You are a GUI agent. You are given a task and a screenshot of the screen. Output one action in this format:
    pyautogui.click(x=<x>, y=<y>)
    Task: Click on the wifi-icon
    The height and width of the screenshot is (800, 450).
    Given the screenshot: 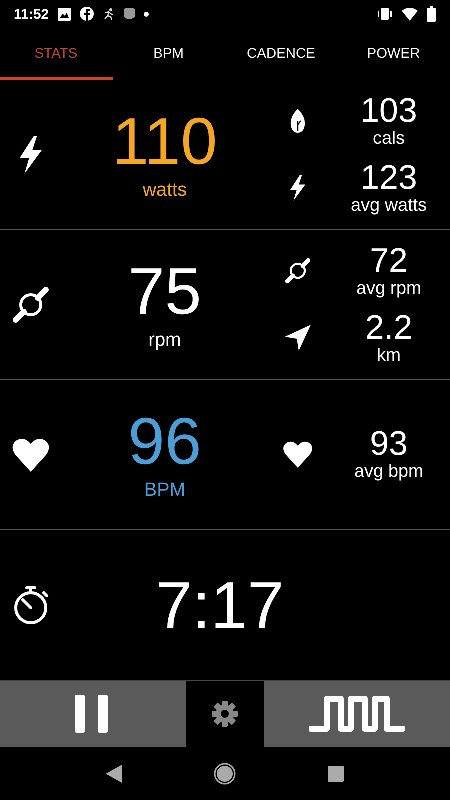 What is the action you would take?
    pyautogui.click(x=410, y=14)
    